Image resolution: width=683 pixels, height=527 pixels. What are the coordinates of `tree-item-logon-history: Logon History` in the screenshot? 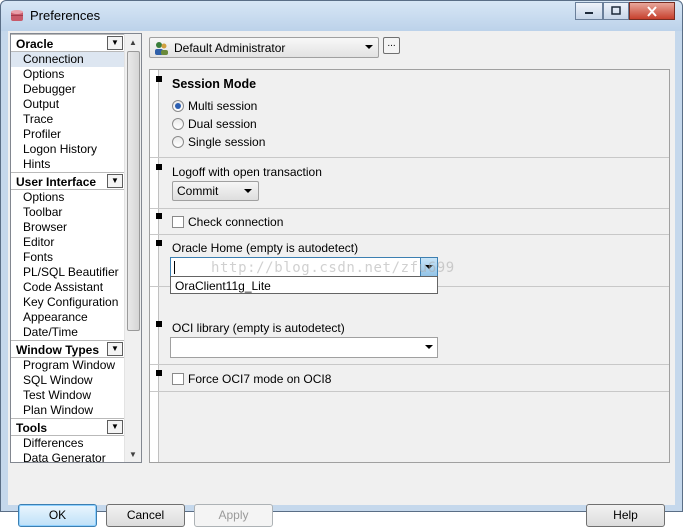 It's located at (68, 149).